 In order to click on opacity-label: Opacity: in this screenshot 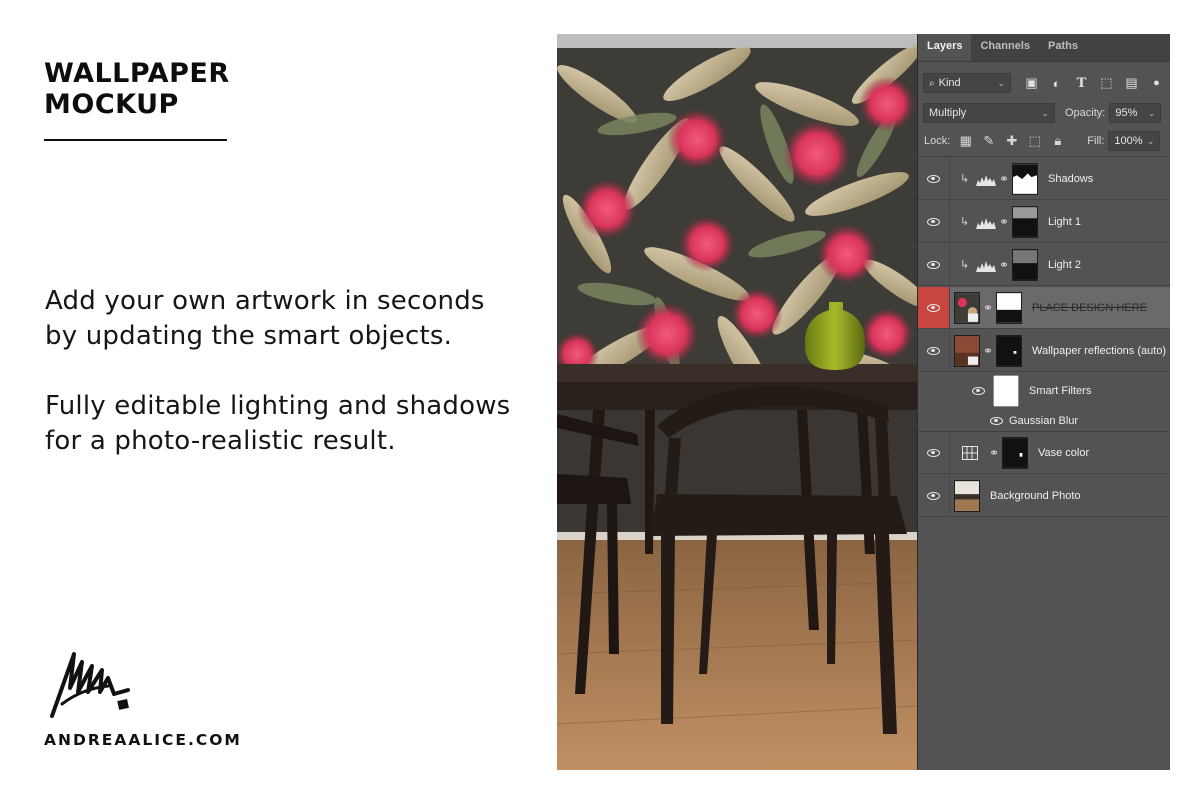, I will do `click(1085, 113)`.